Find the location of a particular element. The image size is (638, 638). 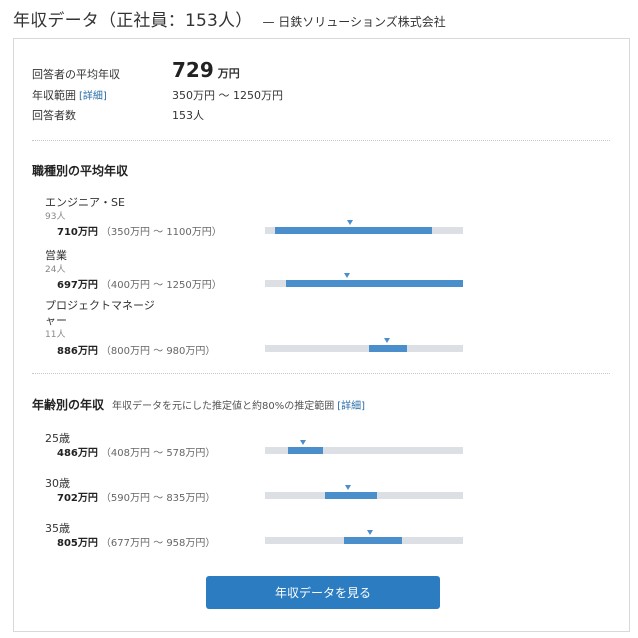

average-number: 729 is located at coordinates (193, 70).